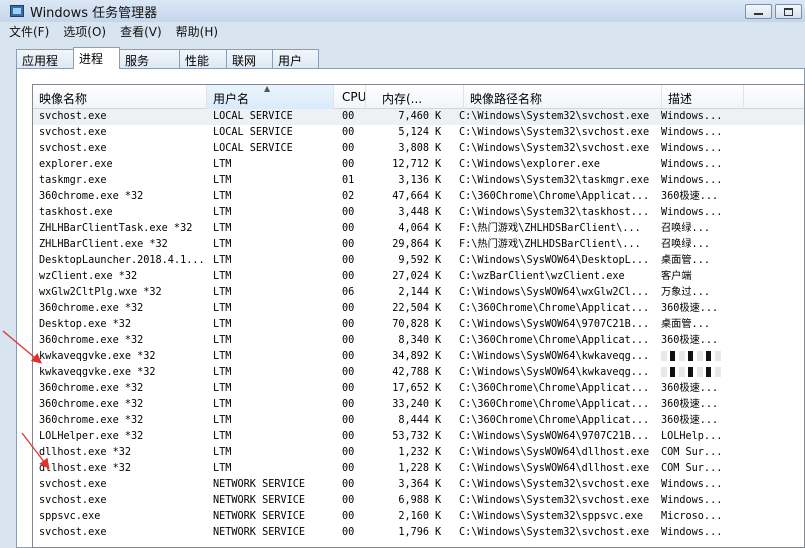 The width and height of the screenshot is (805, 548). What do you see at coordinates (413, 148) in the screenshot?
I see `memory-cell: 3,808` at bounding box center [413, 148].